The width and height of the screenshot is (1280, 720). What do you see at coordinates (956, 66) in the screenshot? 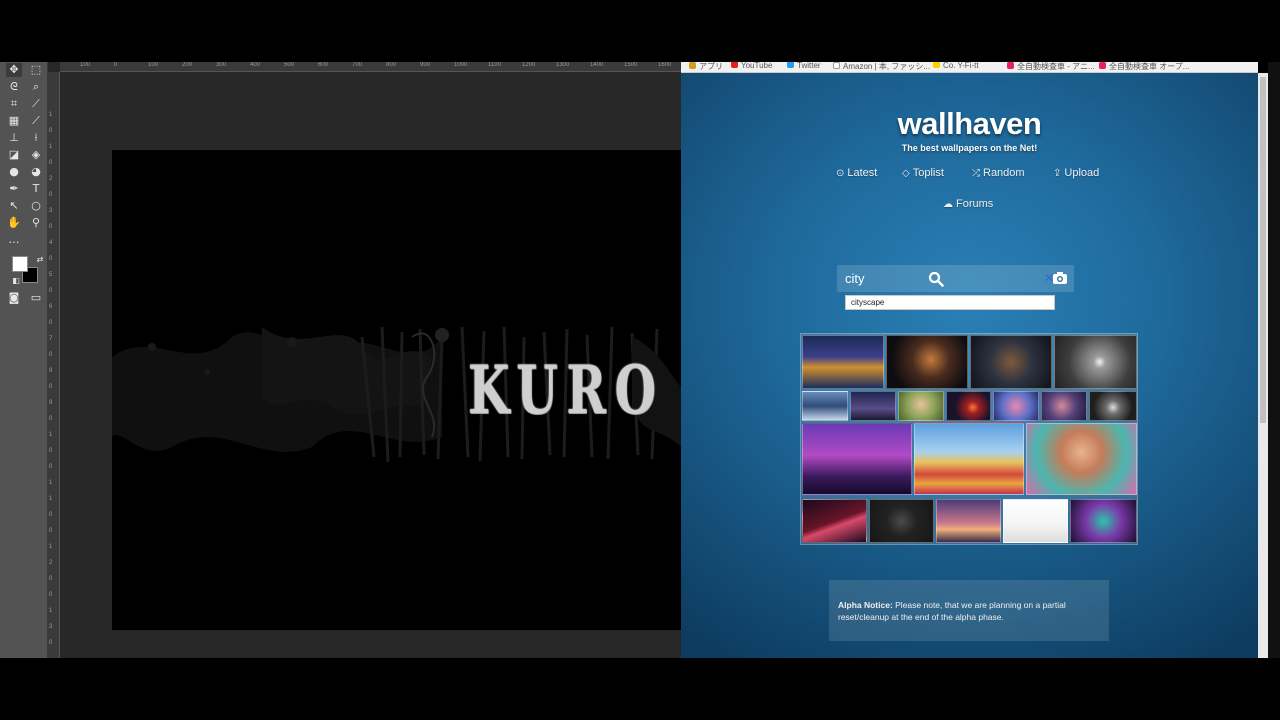
I see `bookmark-item: Co. Y-Fi-tt` at bounding box center [956, 66].